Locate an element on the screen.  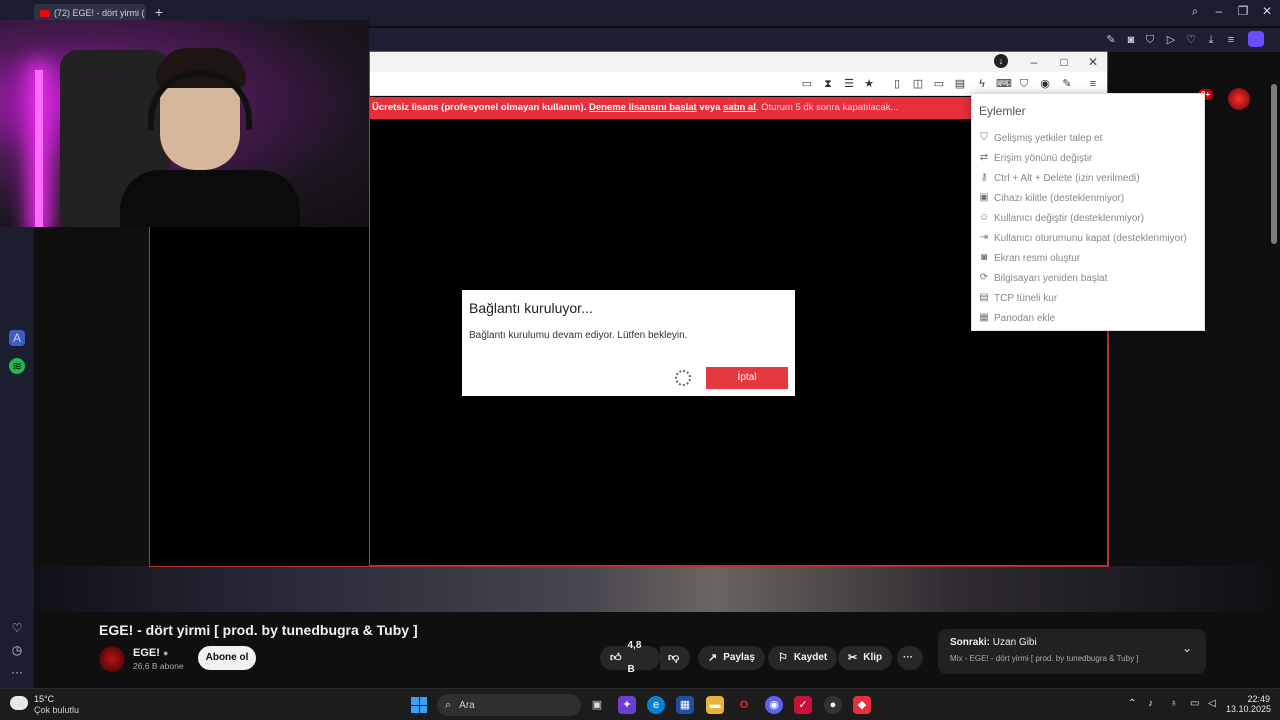
microphone-icon: ♁ is located at coordinates (1174, 703).